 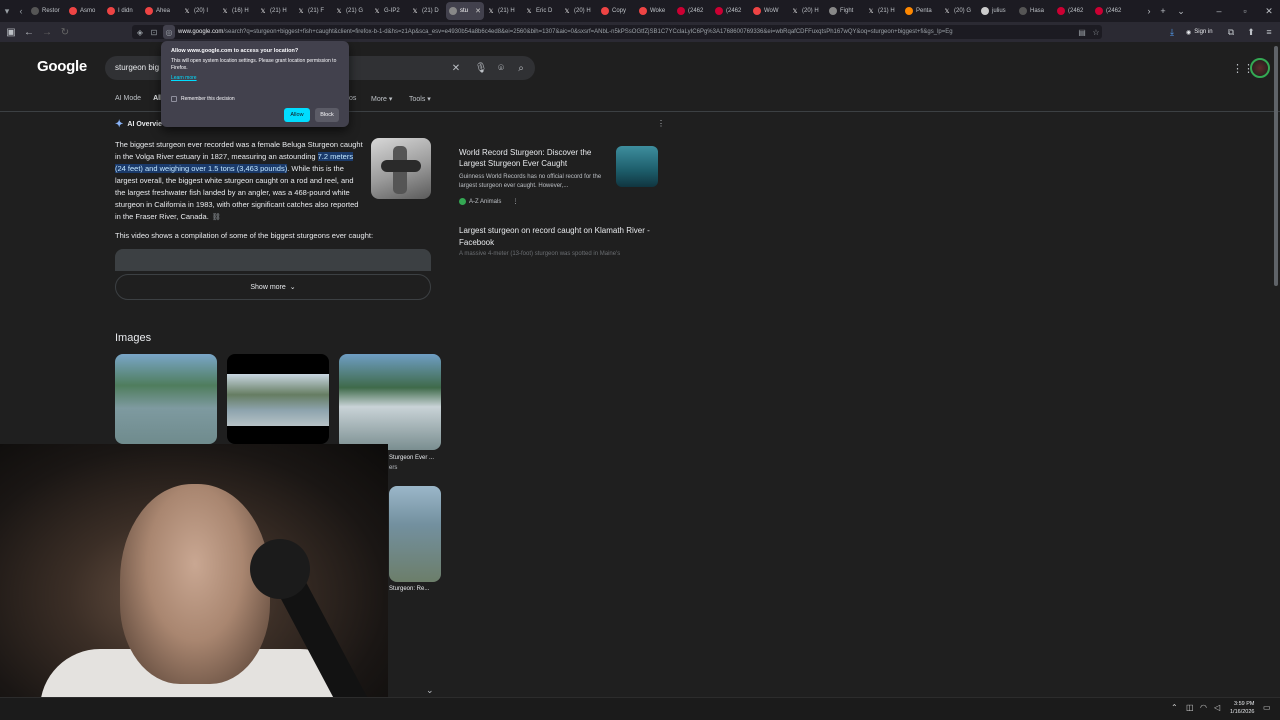 I want to click on notifications-icon: ▭, so click(x=1267, y=707).